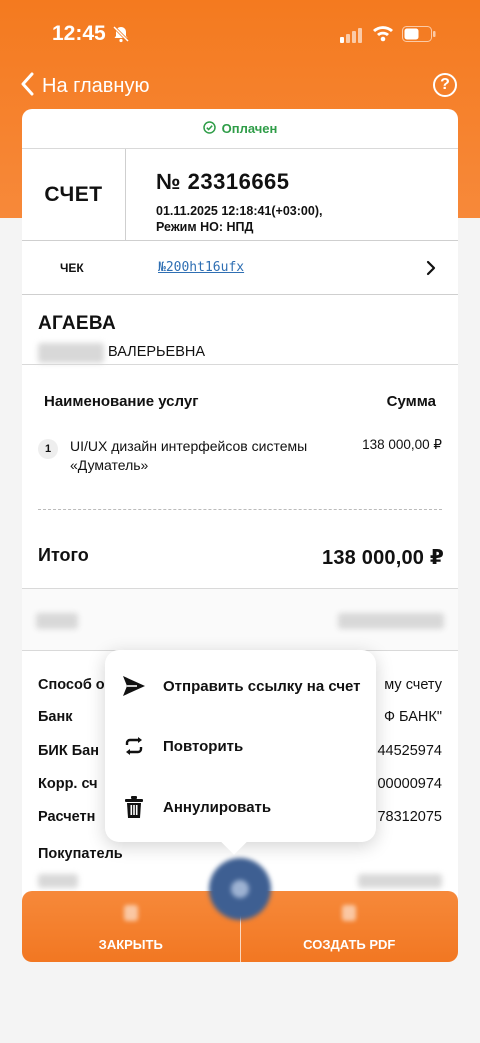 The image size is (480, 1043). Describe the element at coordinates (240, 1002) in the screenshot. I see `page-bottom` at that location.